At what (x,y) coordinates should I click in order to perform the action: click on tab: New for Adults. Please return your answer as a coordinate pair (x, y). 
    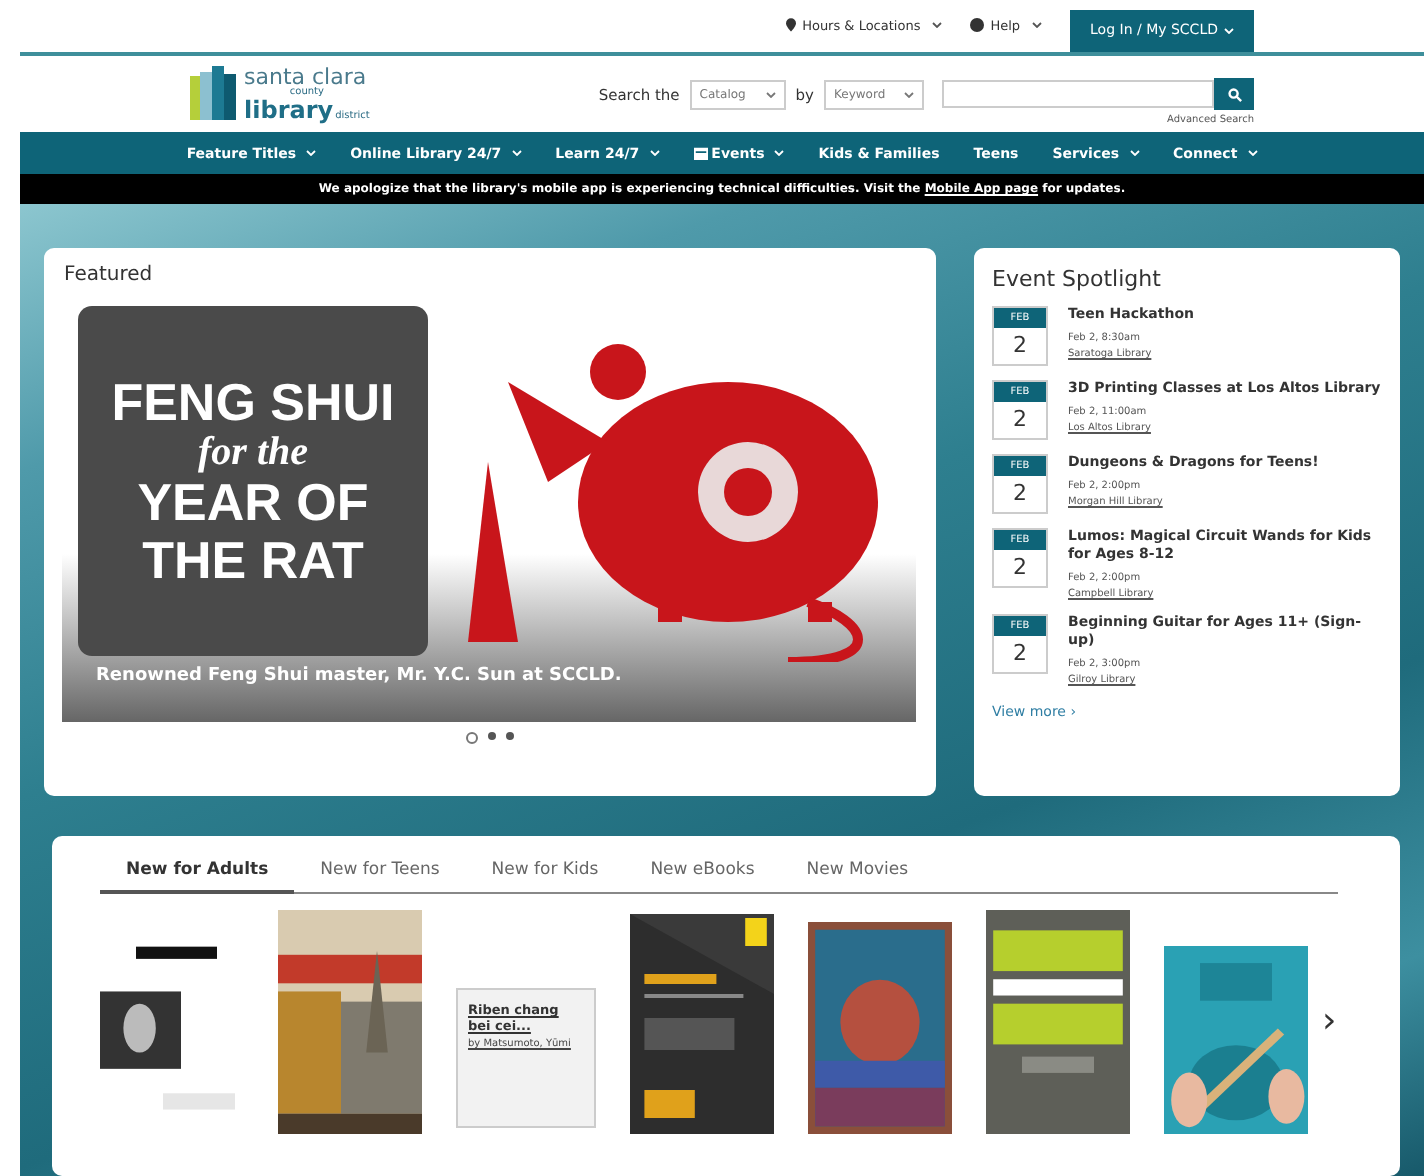
    Looking at the image, I should click on (197, 872).